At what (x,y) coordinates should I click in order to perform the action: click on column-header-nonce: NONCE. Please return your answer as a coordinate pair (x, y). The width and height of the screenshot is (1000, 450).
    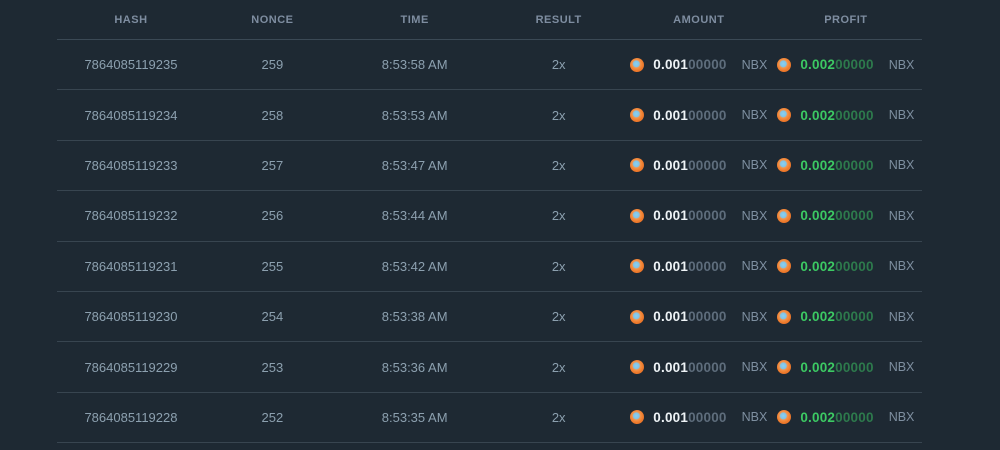
    Looking at the image, I should click on (272, 20).